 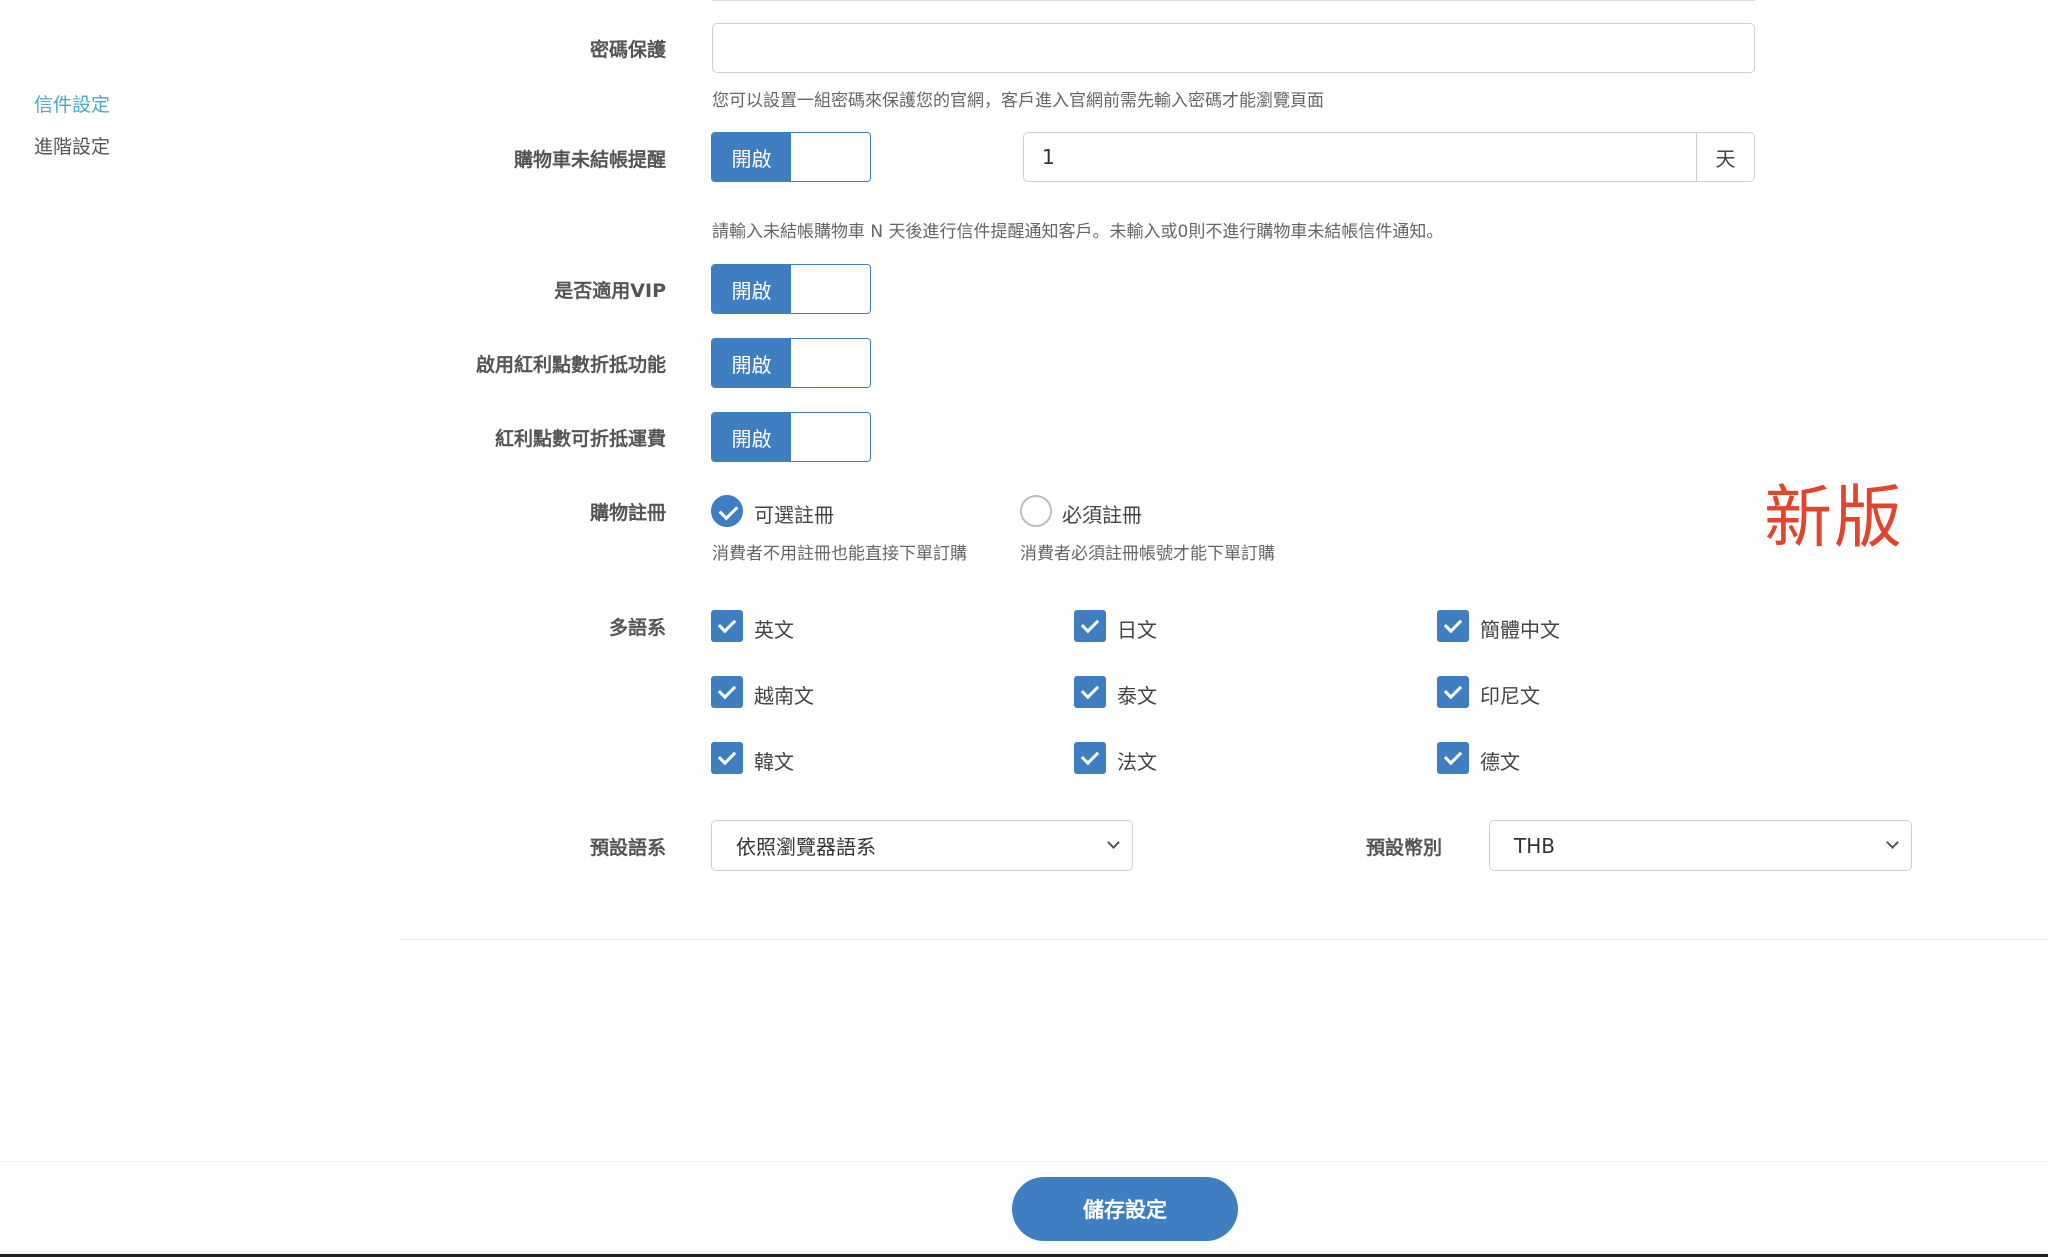 I want to click on language-label-korean: 韓文, so click(x=774, y=760).